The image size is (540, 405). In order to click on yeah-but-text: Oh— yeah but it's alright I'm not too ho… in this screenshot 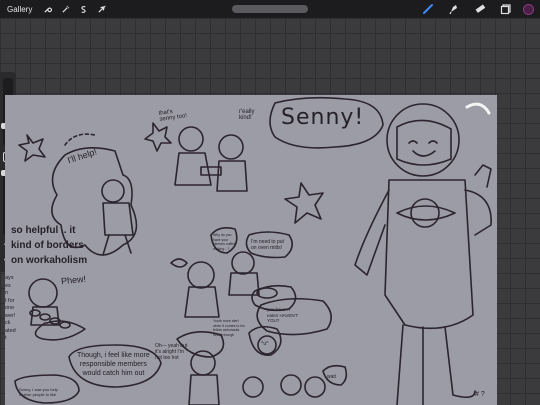, I will do `click(171, 352)`.